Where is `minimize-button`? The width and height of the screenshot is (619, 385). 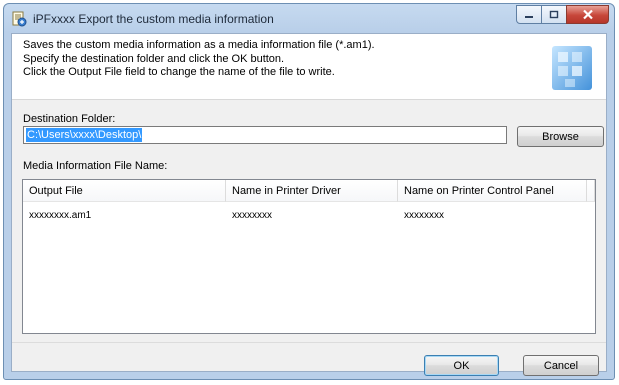
minimize-button is located at coordinates (529, 14).